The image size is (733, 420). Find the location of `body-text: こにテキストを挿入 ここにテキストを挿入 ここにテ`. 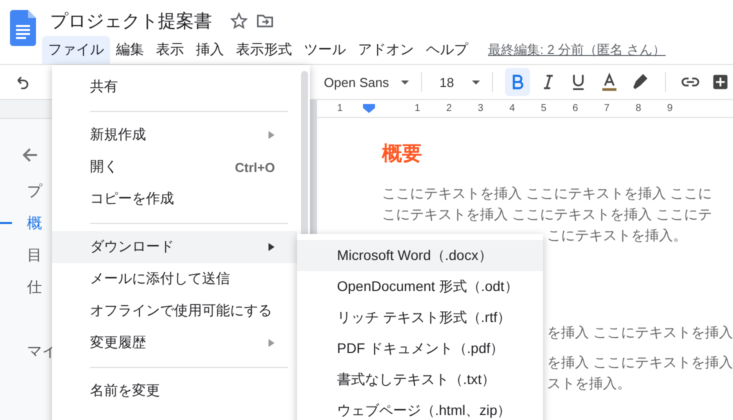

body-text: こにテキストを挿入 ここにテキストを挿入 ここにテ is located at coordinates (547, 214).